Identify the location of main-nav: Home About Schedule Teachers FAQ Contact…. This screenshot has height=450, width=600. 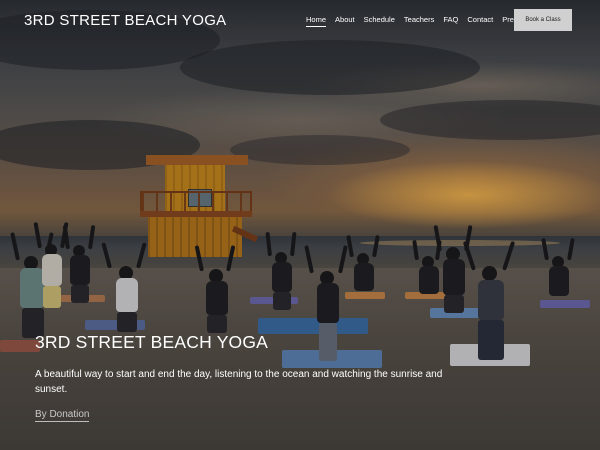
(418, 21).